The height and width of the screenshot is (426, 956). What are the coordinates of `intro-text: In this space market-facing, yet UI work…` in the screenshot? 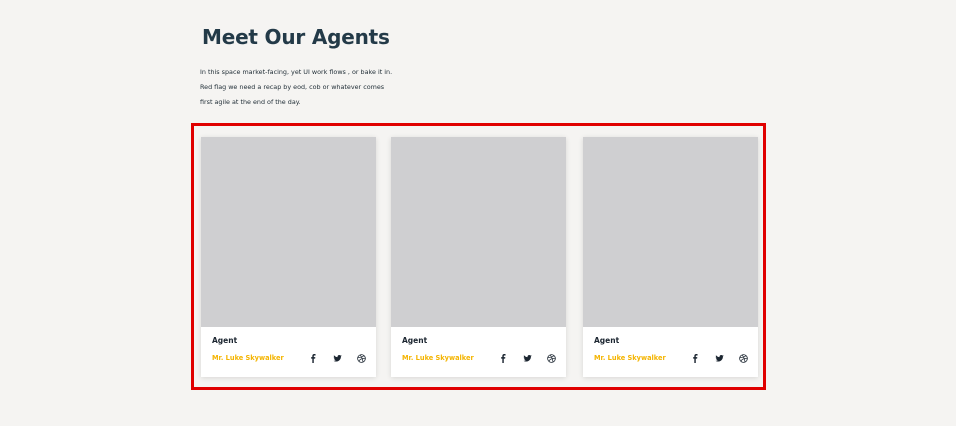 It's located at (300, 87).